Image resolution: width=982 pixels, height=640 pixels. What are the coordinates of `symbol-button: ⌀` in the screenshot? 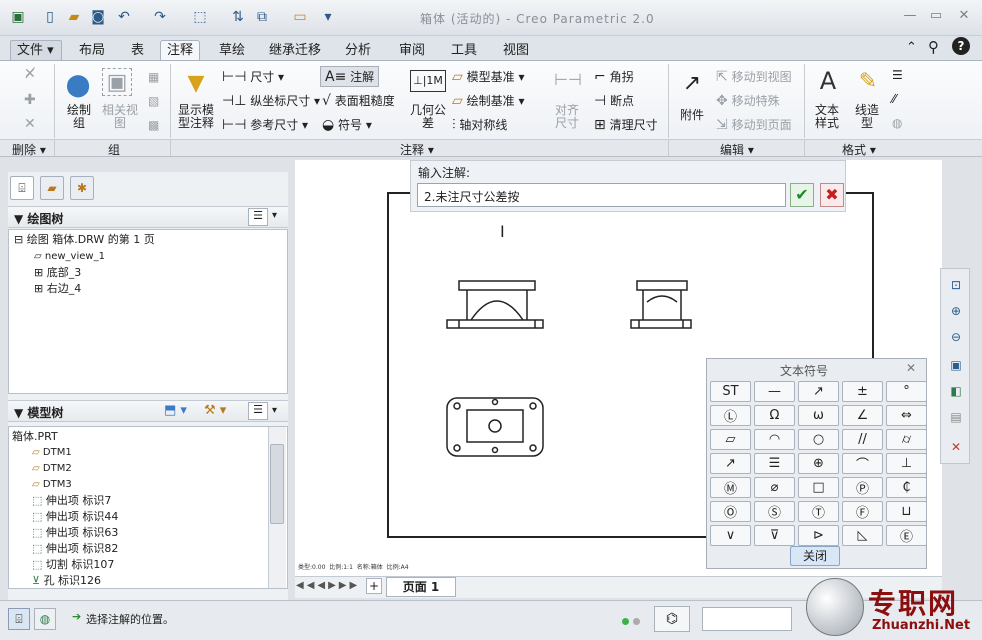 It's located at (774, 487).